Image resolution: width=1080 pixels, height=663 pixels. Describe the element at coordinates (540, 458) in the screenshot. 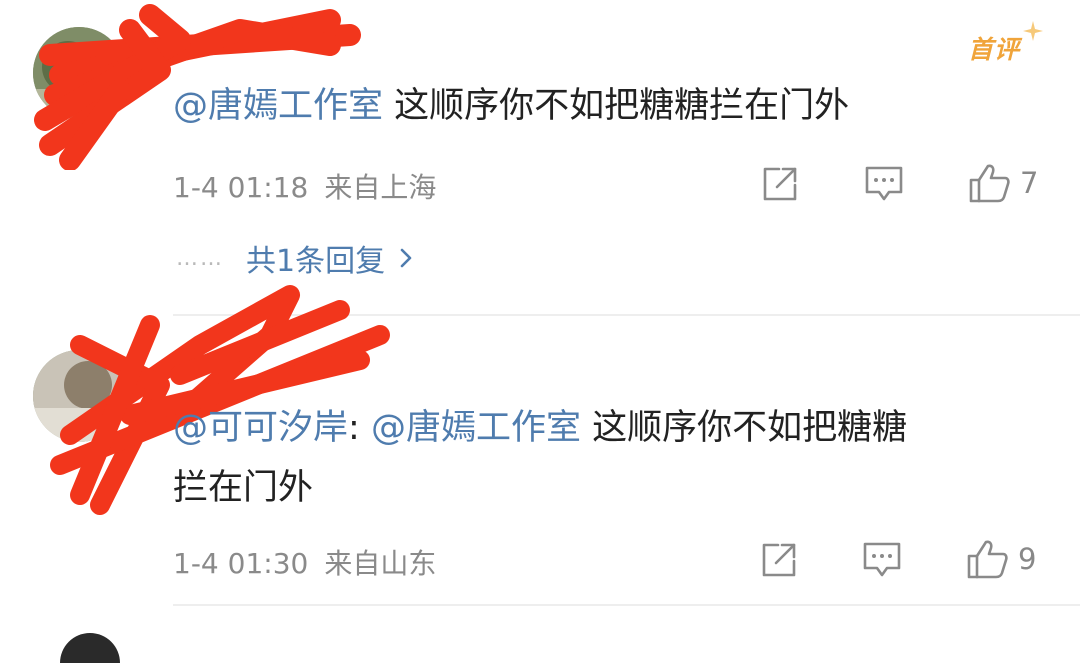

I see `comment-text: @可可汐岸: @唐嫣工作室 这顺序你不如把糖糖 拦在门外` at that location.